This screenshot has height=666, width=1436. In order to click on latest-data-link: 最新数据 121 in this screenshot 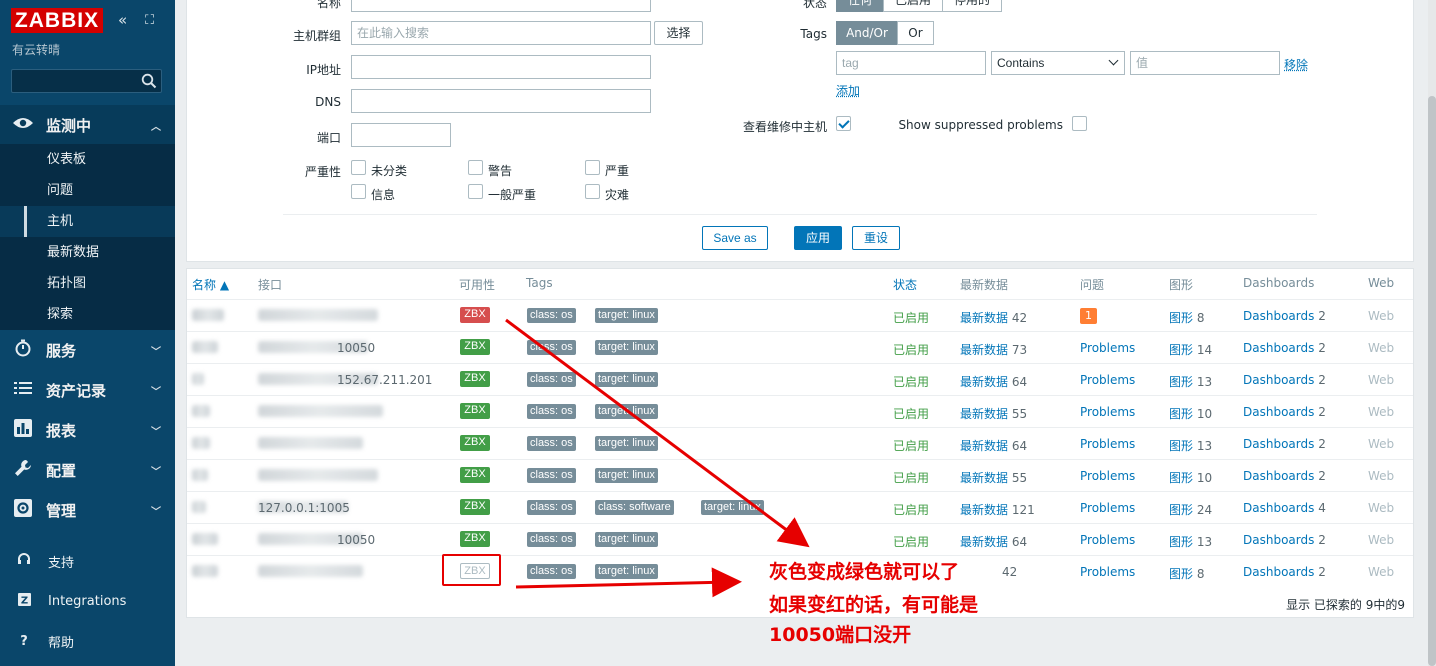, I will do `click(997, 509)`.